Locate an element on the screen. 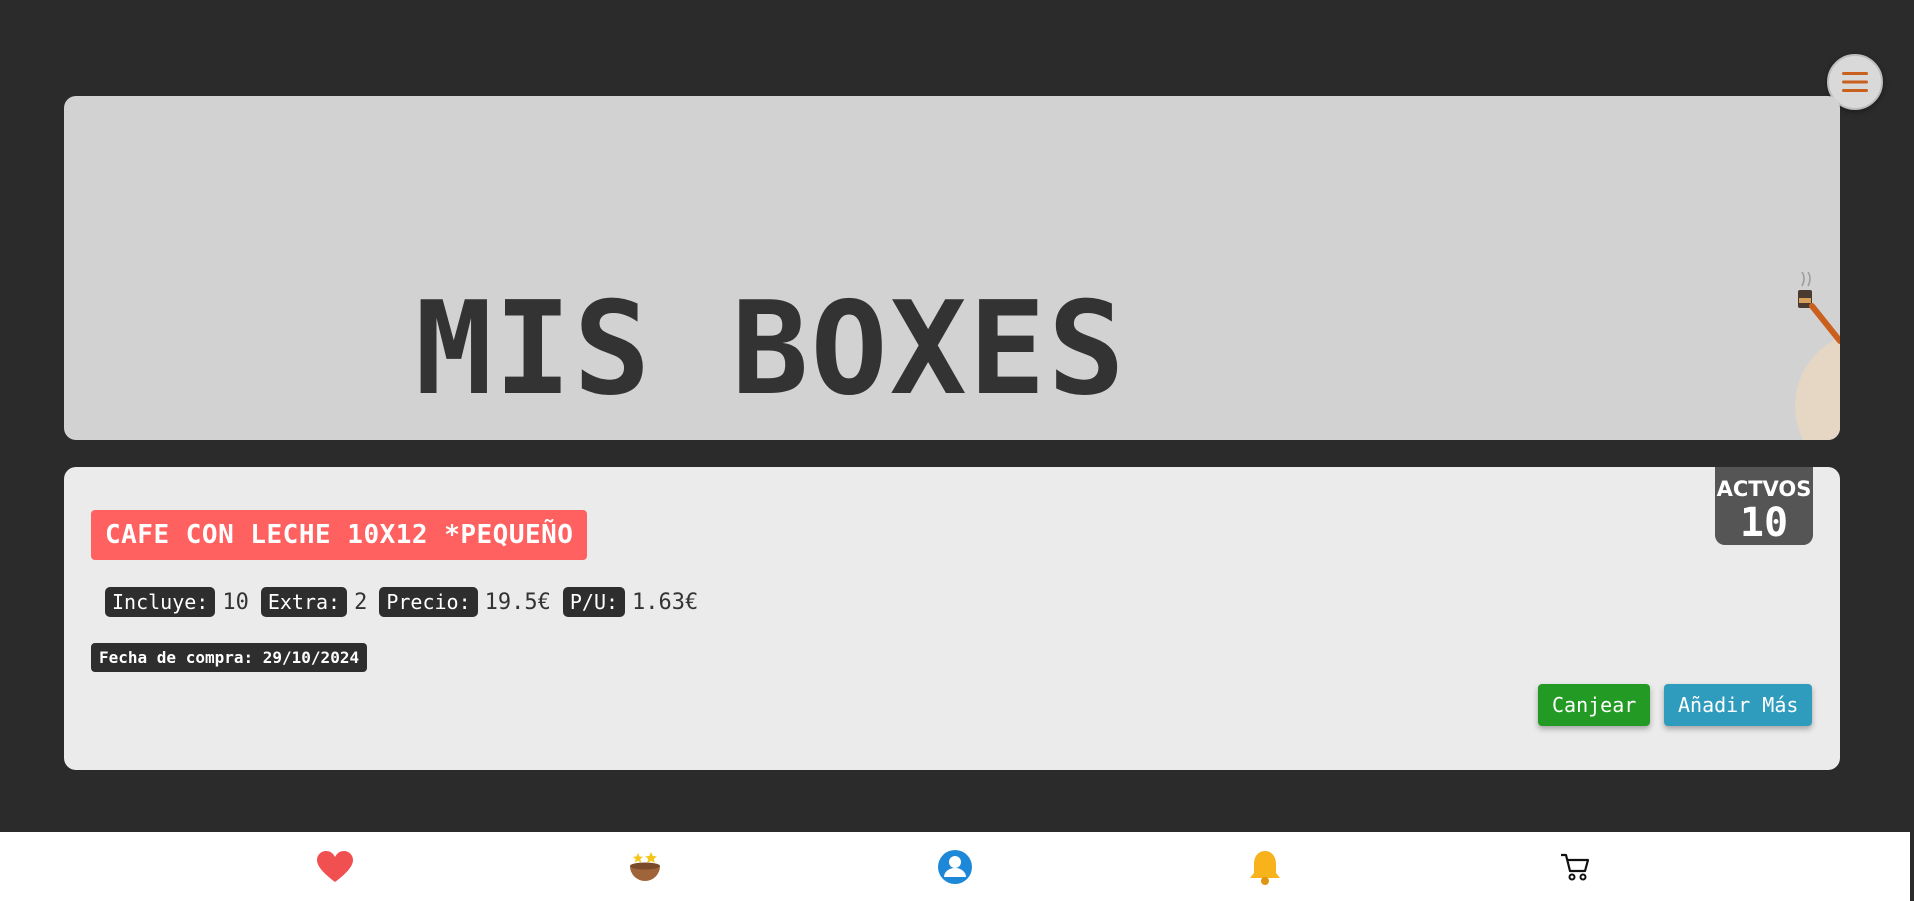 The width and height of the screenshot is (1914, 901). unit-price-label: P/U: is located at coordinates (594, 602).